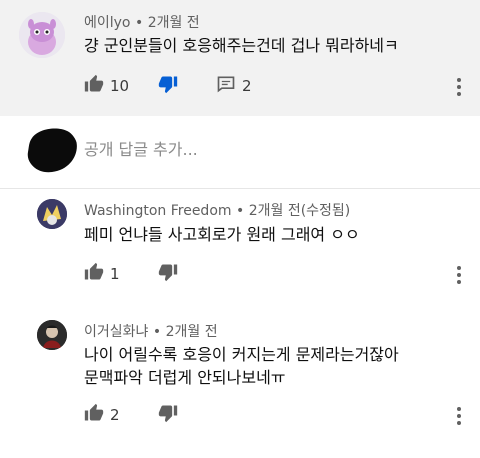 This screenshot has width=480, height=458. I want to click on reply-text-line: 나이 어릴수록 호응이 커지는게 문제라는거잖아, so click(241, 354).